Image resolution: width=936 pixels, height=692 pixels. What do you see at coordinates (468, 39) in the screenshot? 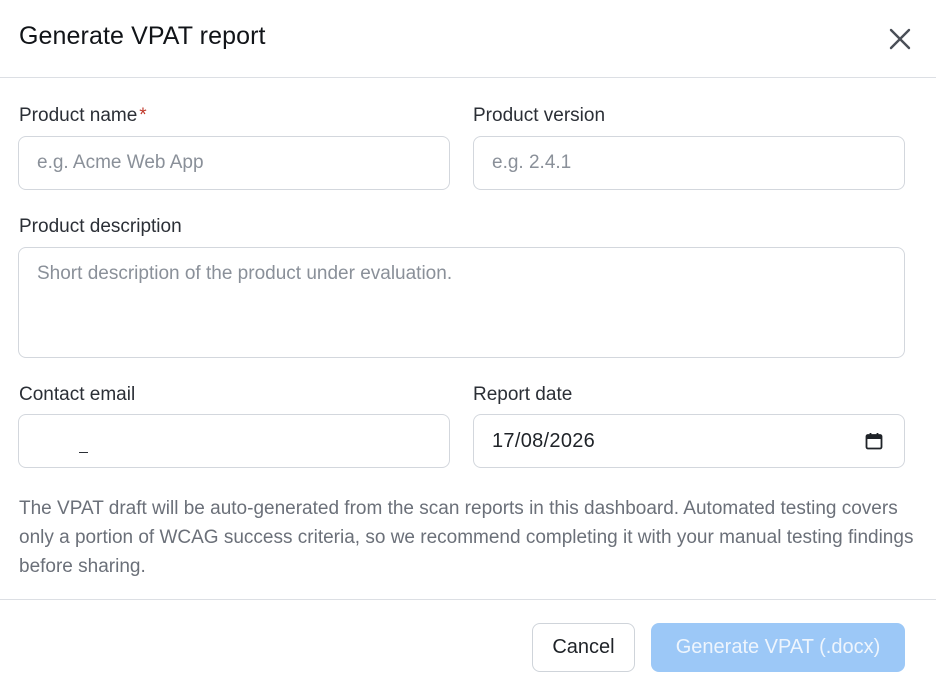
I see `dialog-header: Generate VPAT report` at bounding box center [468, 39].